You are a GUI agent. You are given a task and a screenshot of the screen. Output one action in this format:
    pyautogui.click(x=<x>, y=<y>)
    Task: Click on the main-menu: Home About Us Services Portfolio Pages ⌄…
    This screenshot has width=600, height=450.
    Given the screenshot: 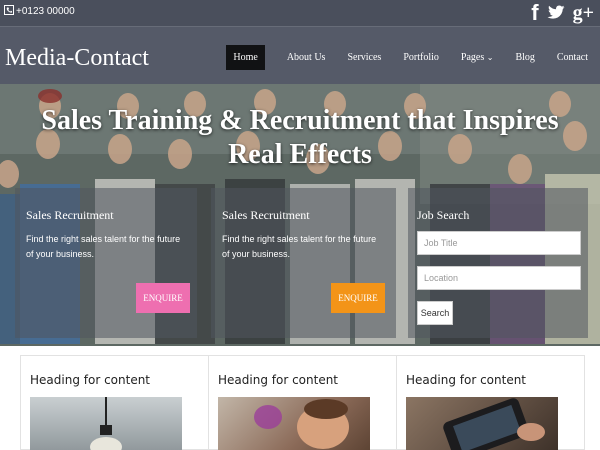 What is the action you would take?
    pyautogui.click(x=413, y=57)
    